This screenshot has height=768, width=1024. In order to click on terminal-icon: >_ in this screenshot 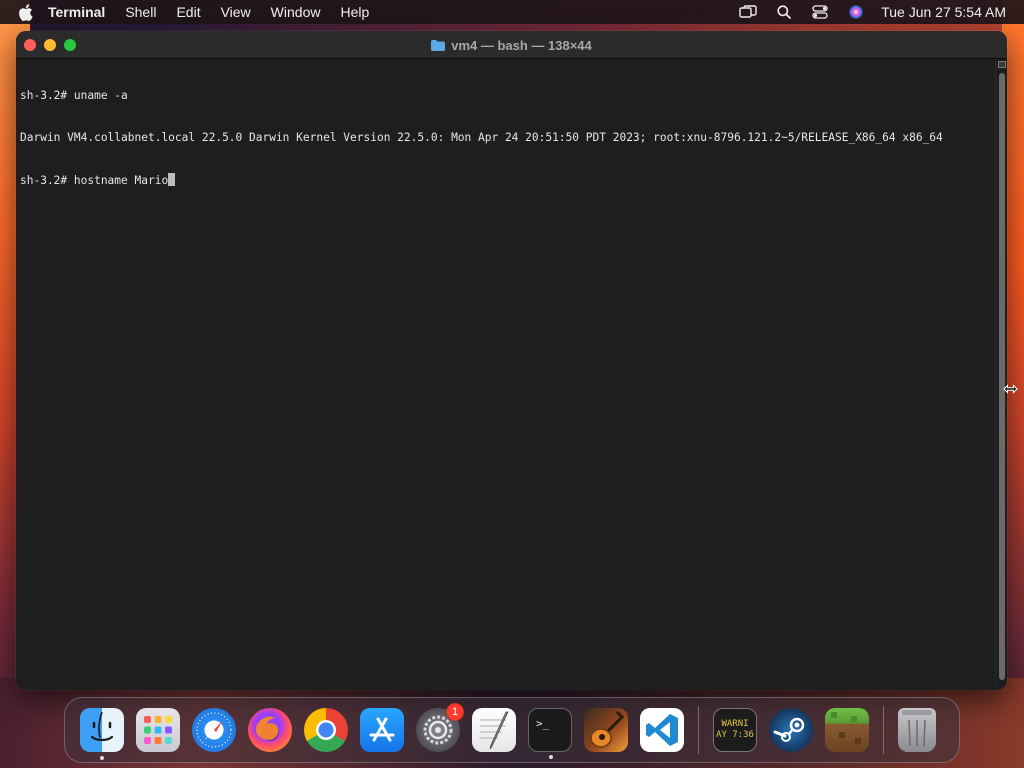, I will do `click(550, 733)`.